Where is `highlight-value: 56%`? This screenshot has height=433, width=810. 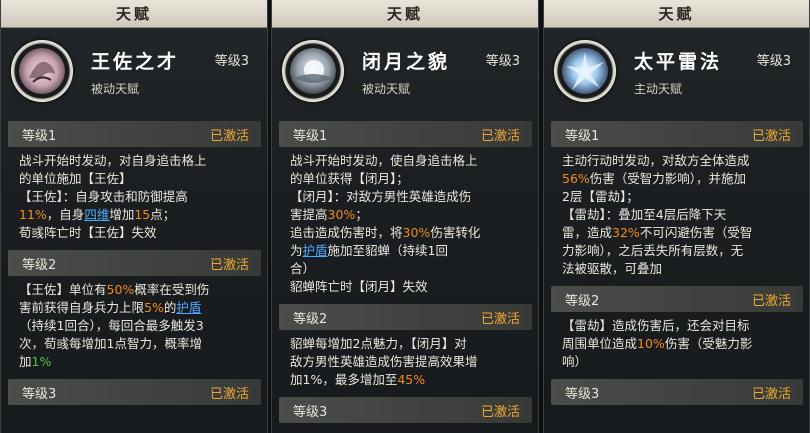 highlight-value: 56% is located at coordinates (576, 178).